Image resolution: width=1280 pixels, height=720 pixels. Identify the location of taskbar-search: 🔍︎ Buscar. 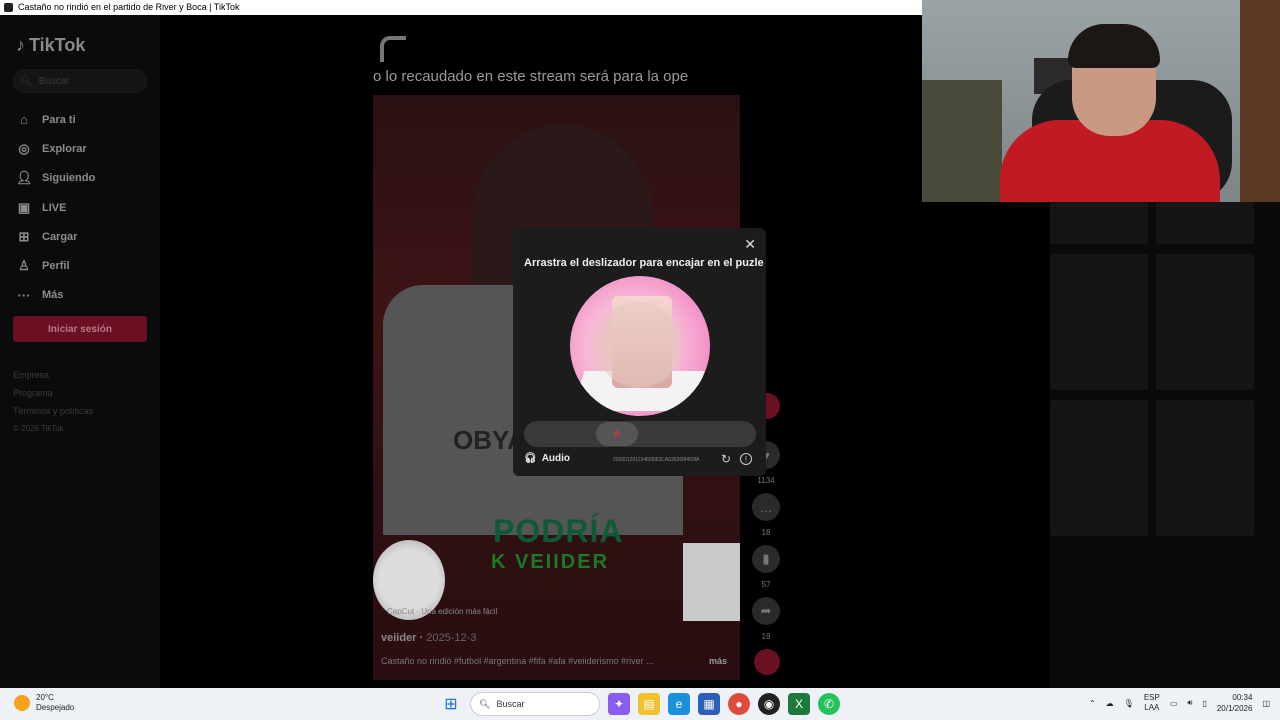
(535, 704).